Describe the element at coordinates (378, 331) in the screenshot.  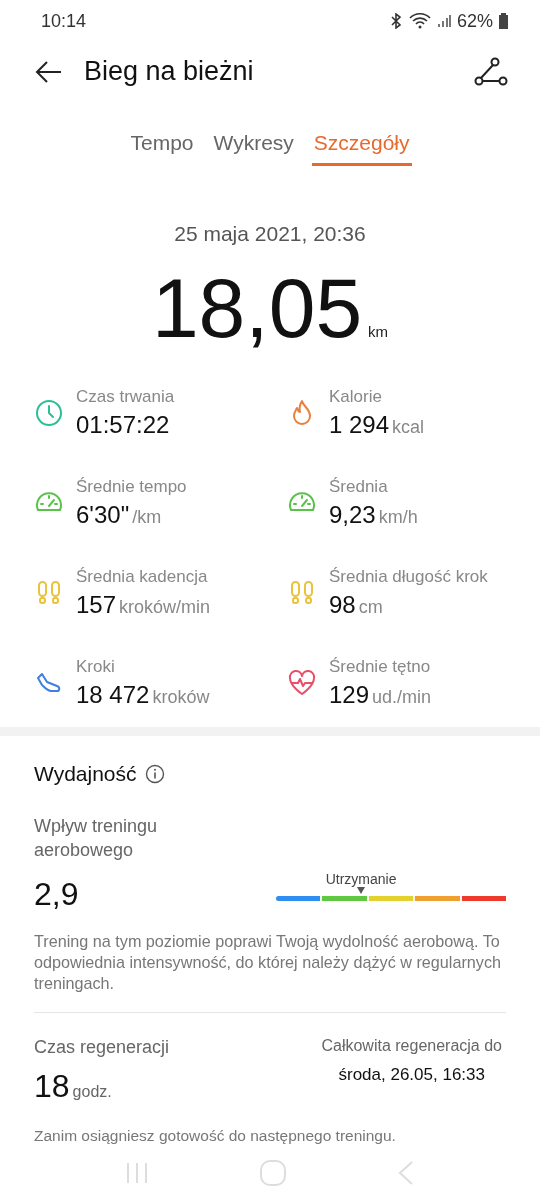
I see `distance-unit: km` at that location.